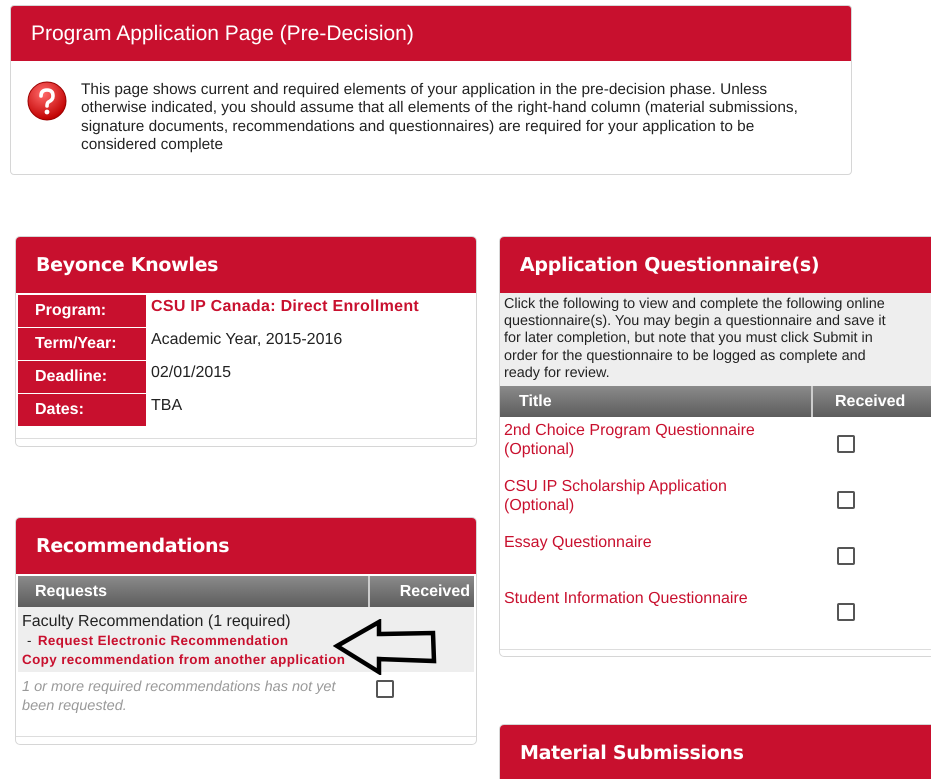  Describe the element at coordinates (82, 311) in the screenshot. I see `field-label: Program:` at that location.